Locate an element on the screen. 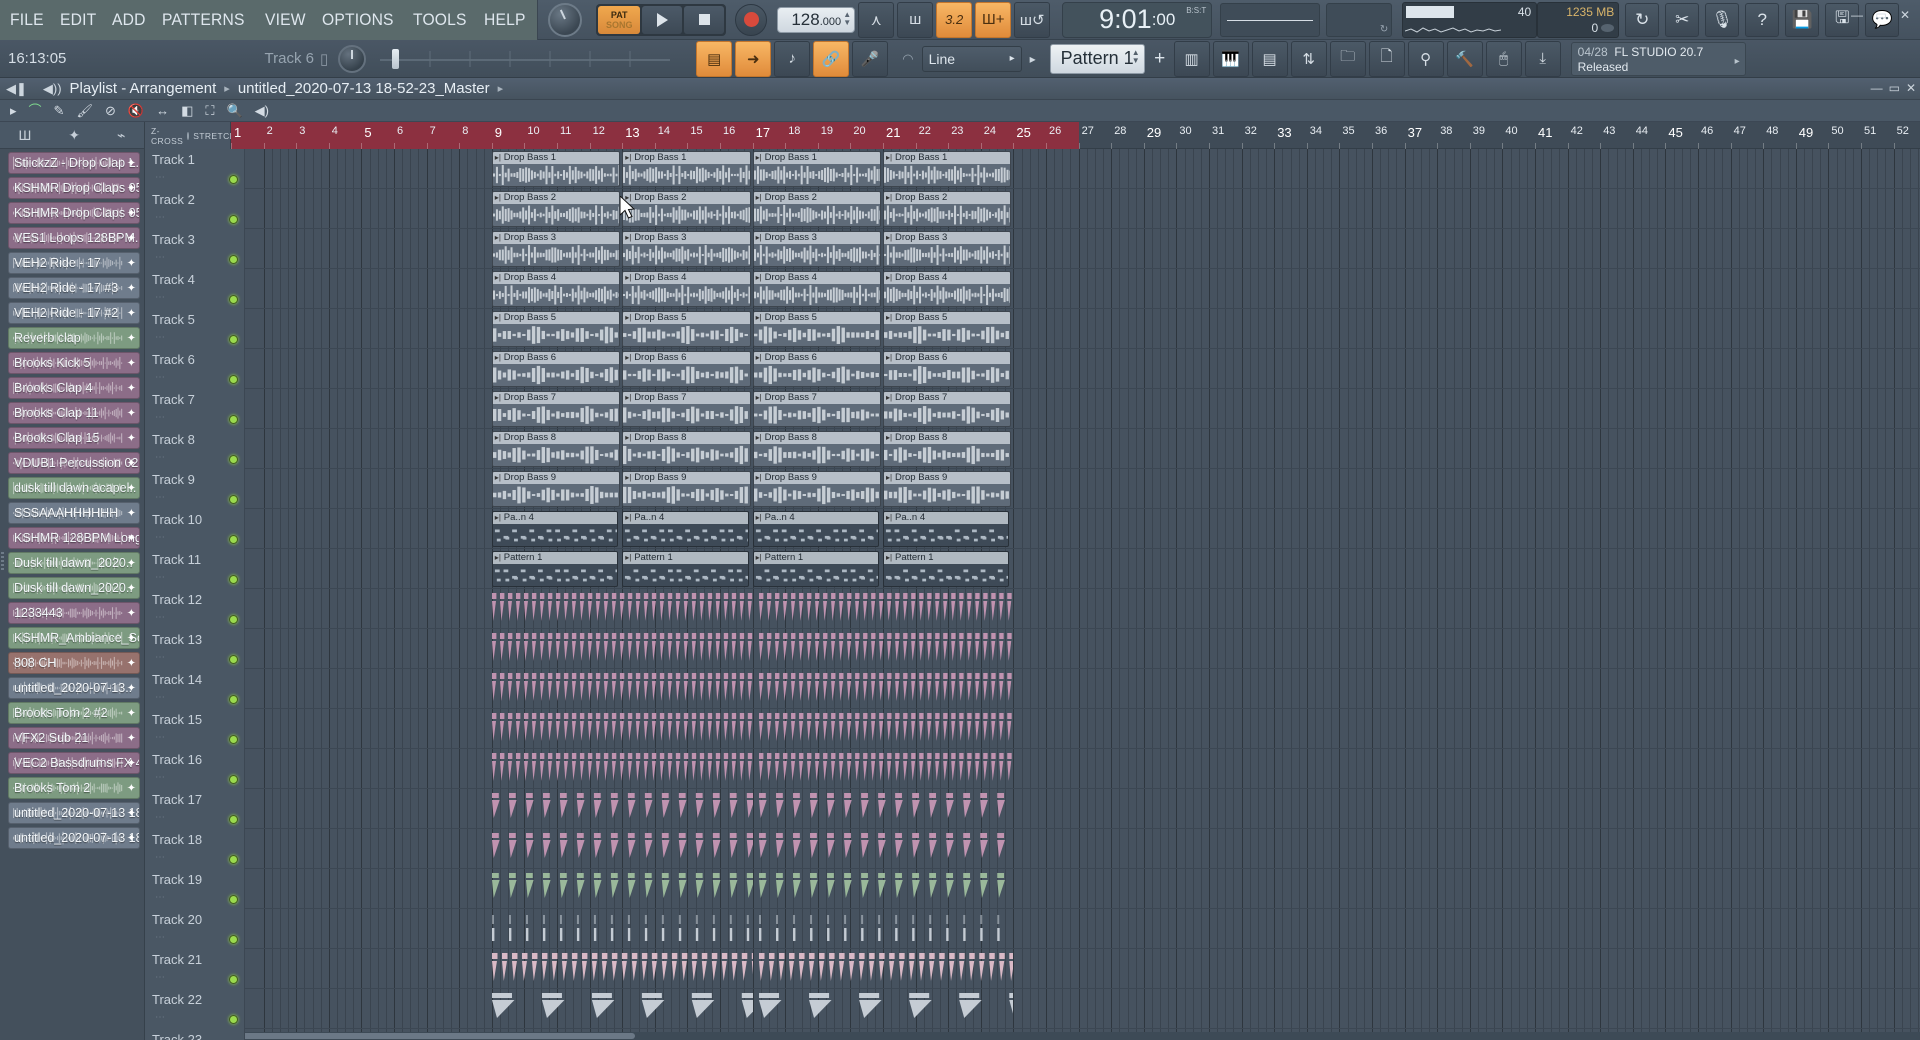 Image resolution: width=1920 pixels, height=1040 pixels. slider-handle is located at coordinates (396, 58).